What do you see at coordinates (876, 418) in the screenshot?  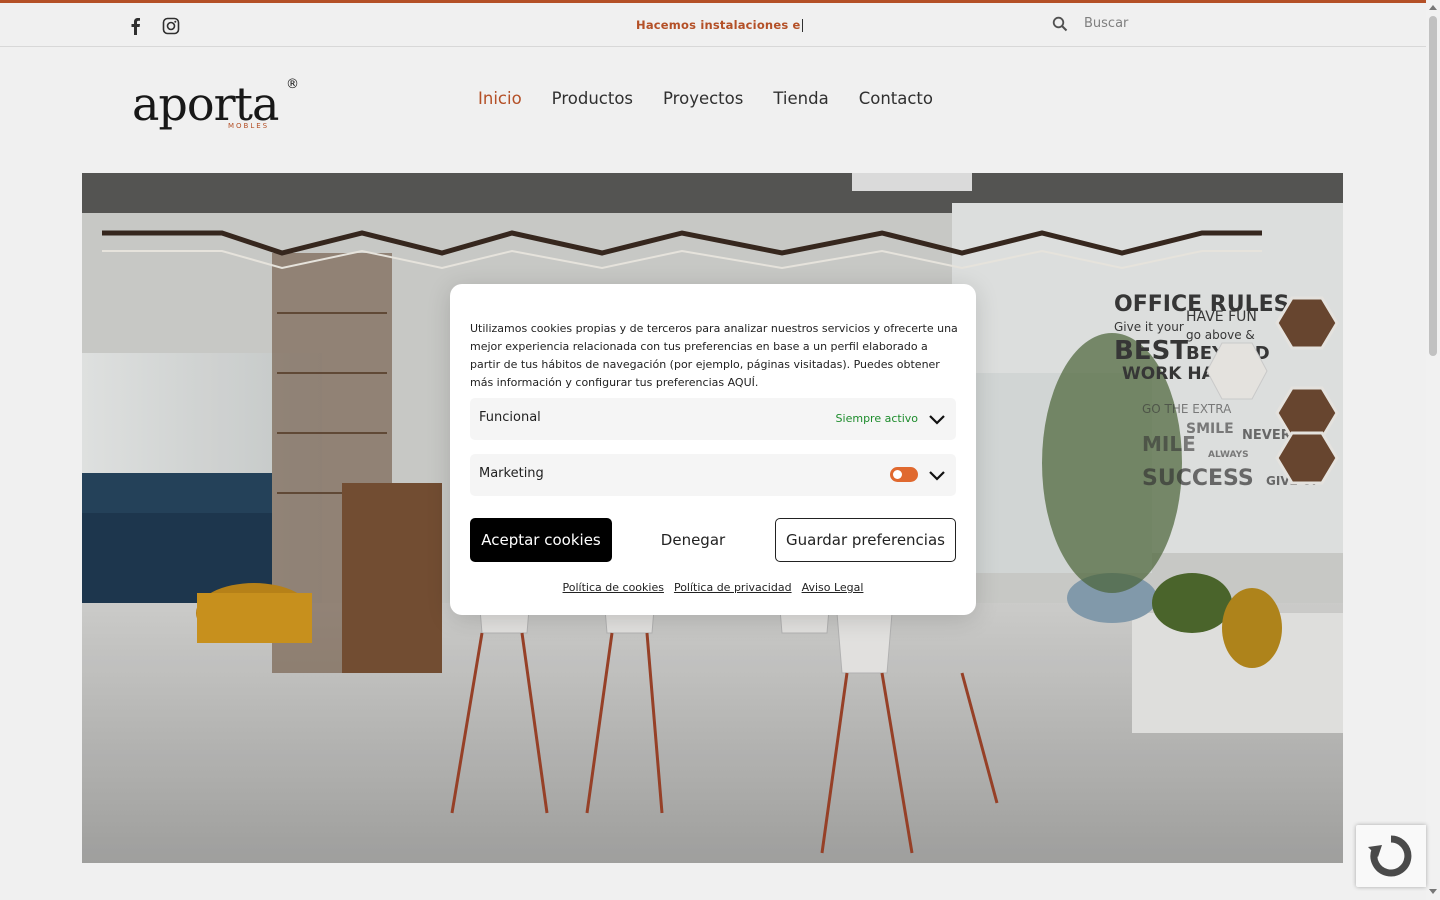 I see `cookie-category-status: Siempre activo` at bounding box center [876, 418].